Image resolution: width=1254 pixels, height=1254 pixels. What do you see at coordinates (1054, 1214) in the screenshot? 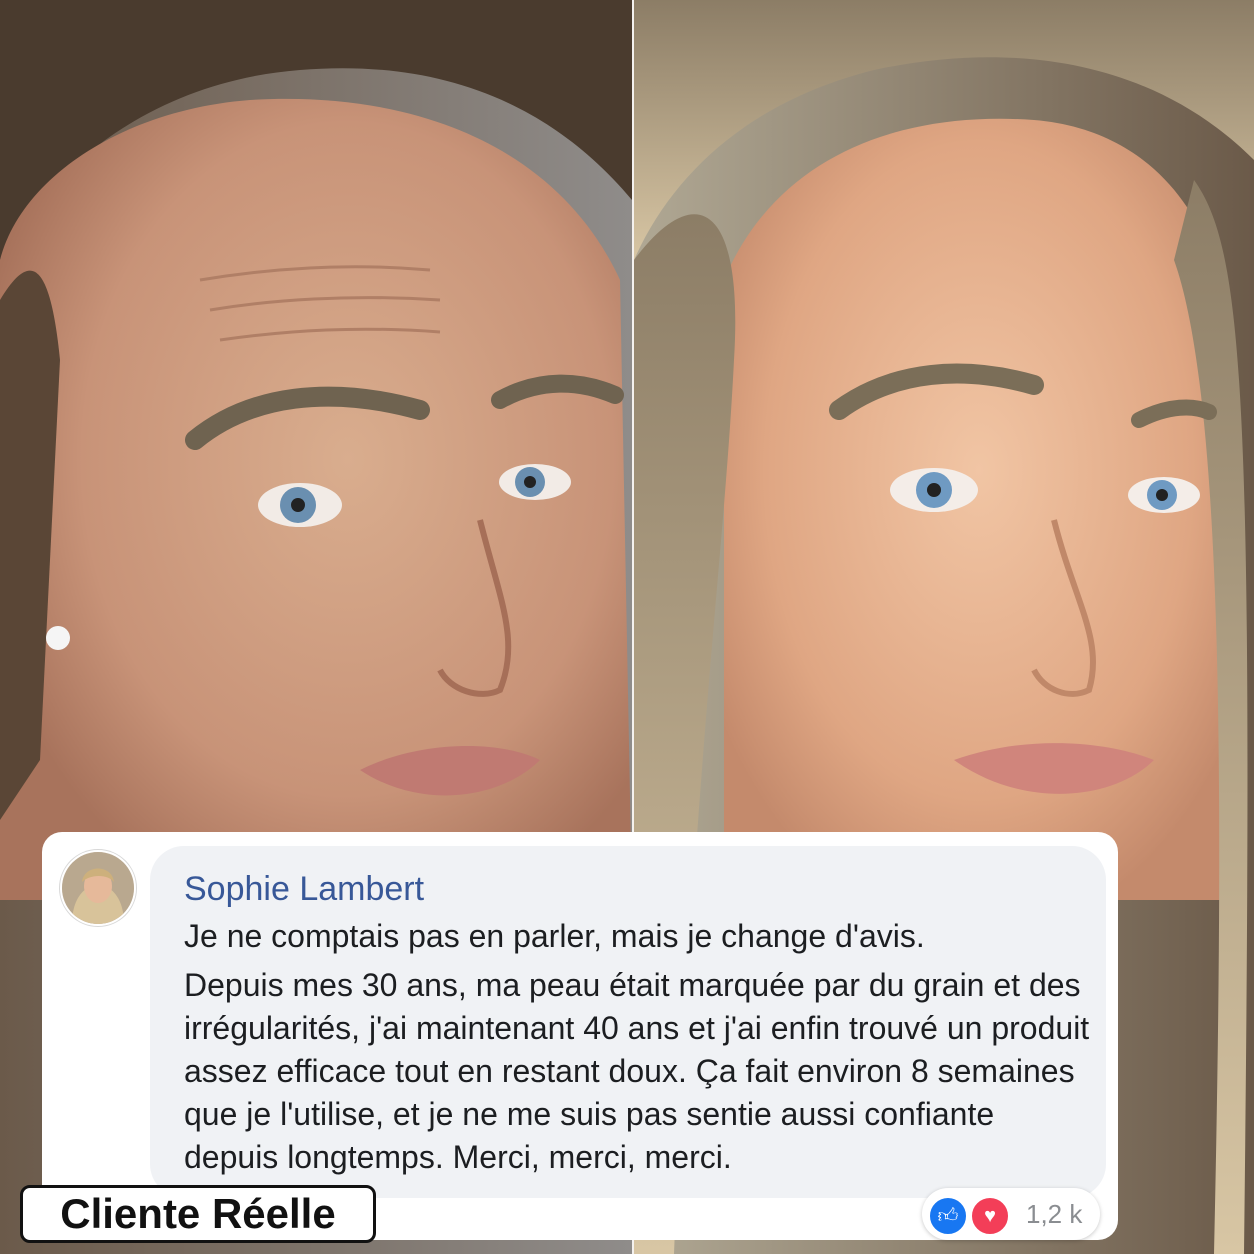
I see `reaction-count: 1,2 k` at bounding box center [1054, 1214].